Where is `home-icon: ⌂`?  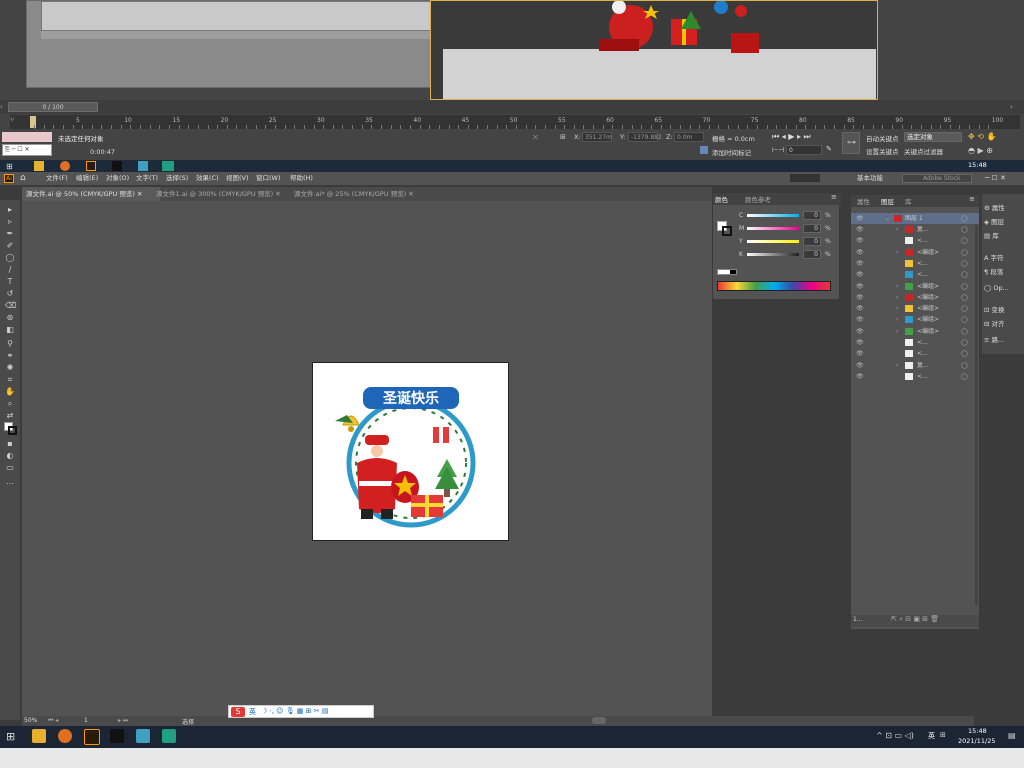 home-icon: ⌂ is located at coordinates (23, 178).